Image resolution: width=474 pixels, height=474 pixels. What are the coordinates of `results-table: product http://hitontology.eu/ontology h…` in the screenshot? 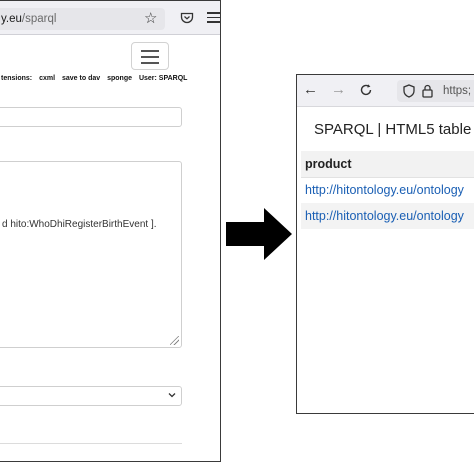 It's located at (387, 190).